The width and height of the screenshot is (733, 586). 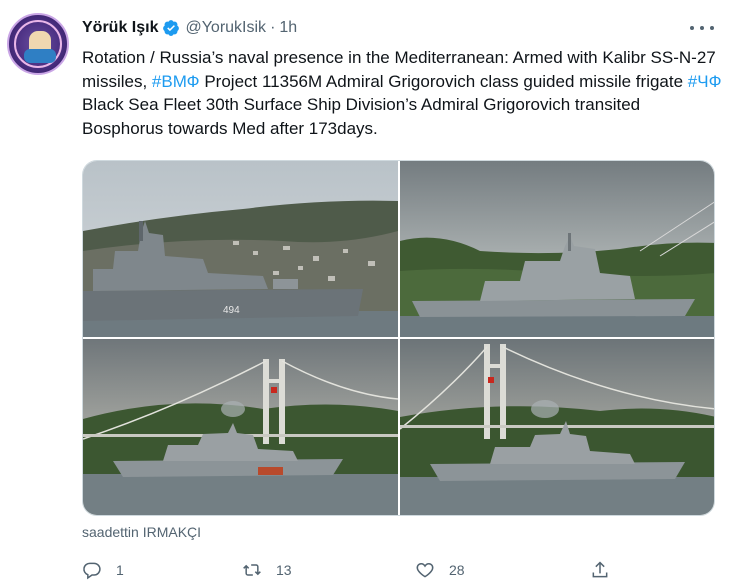 I want to click on frigate-closeup-image: 494, so click(x=240, y=249).